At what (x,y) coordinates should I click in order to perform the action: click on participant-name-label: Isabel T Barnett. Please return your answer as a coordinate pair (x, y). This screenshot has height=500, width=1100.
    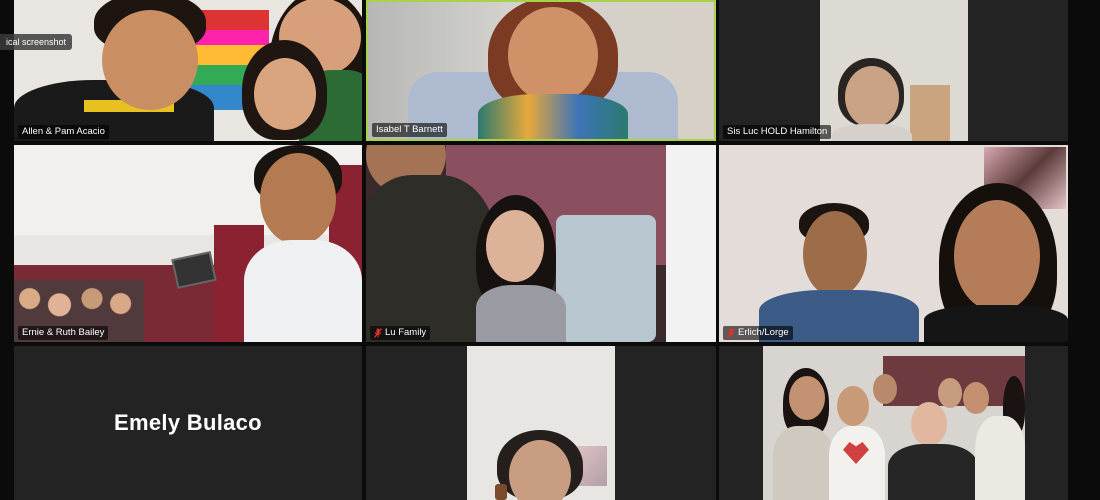
    Looking at the image, I should click on (409, 130).